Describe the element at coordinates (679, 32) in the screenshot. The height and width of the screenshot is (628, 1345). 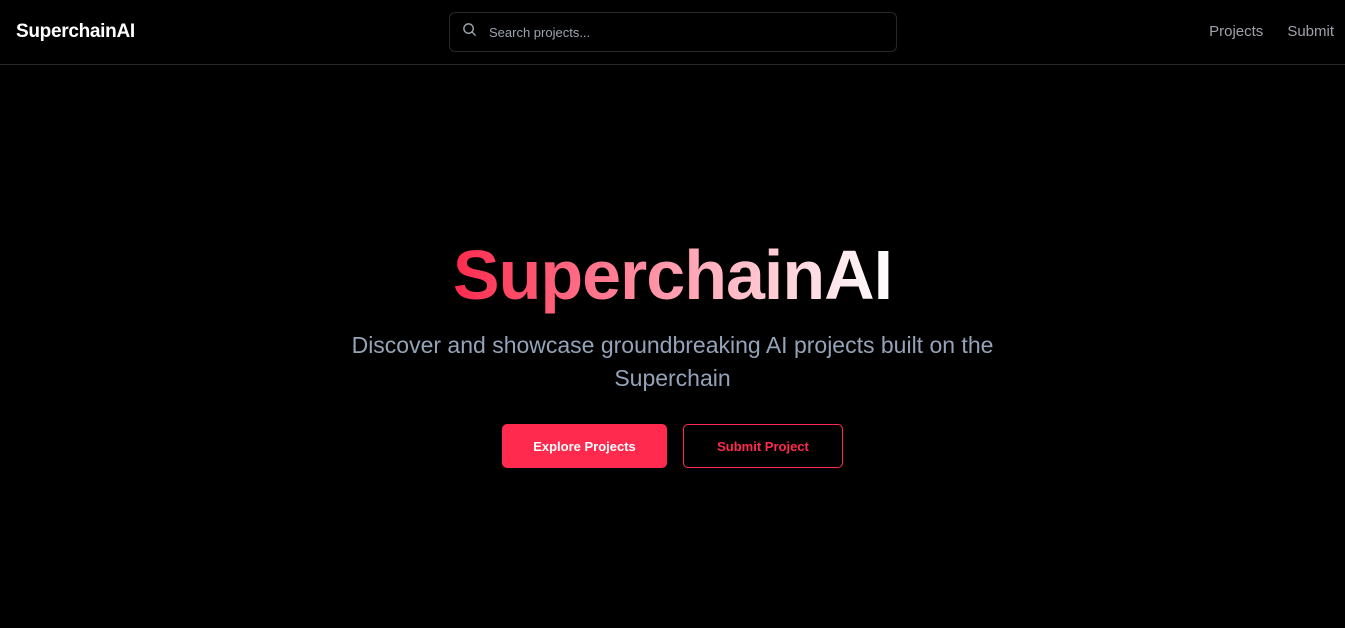
I see `search-input` at that location.